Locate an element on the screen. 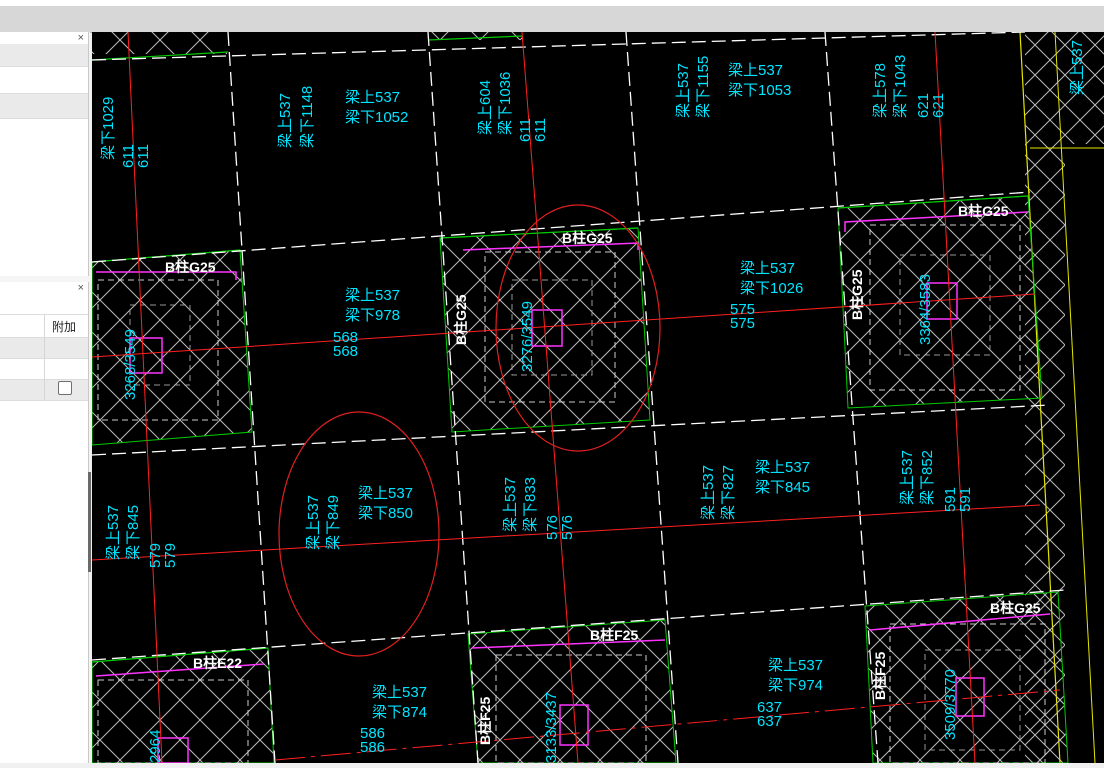  dimension-value: 576 is located at coordinates (567, 527).